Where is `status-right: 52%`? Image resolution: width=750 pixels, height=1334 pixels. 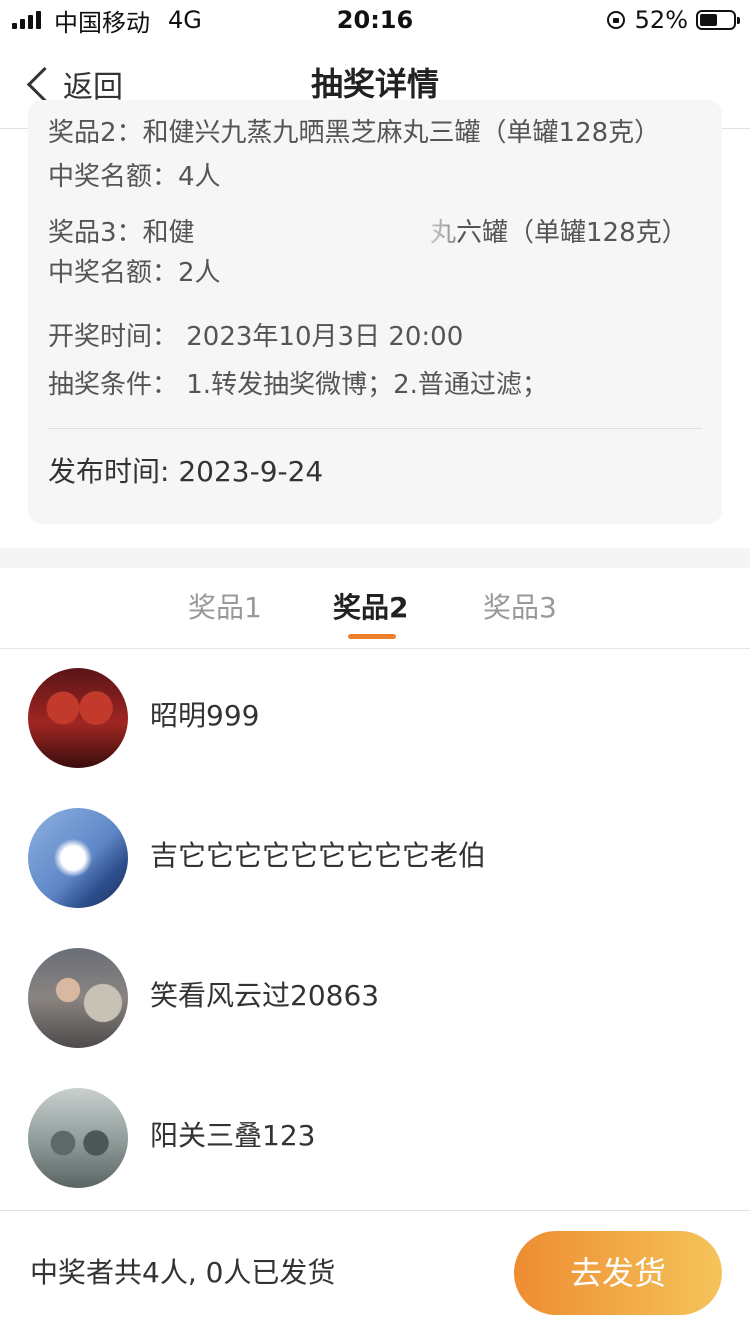 status-right: 52% is located at coordinates (673, 20).